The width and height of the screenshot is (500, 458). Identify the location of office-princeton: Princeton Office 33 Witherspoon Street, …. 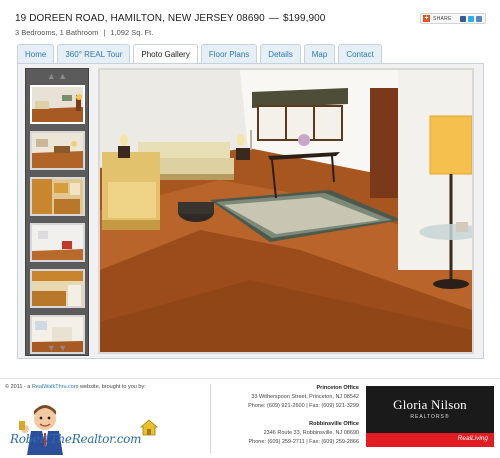
(303, 397).